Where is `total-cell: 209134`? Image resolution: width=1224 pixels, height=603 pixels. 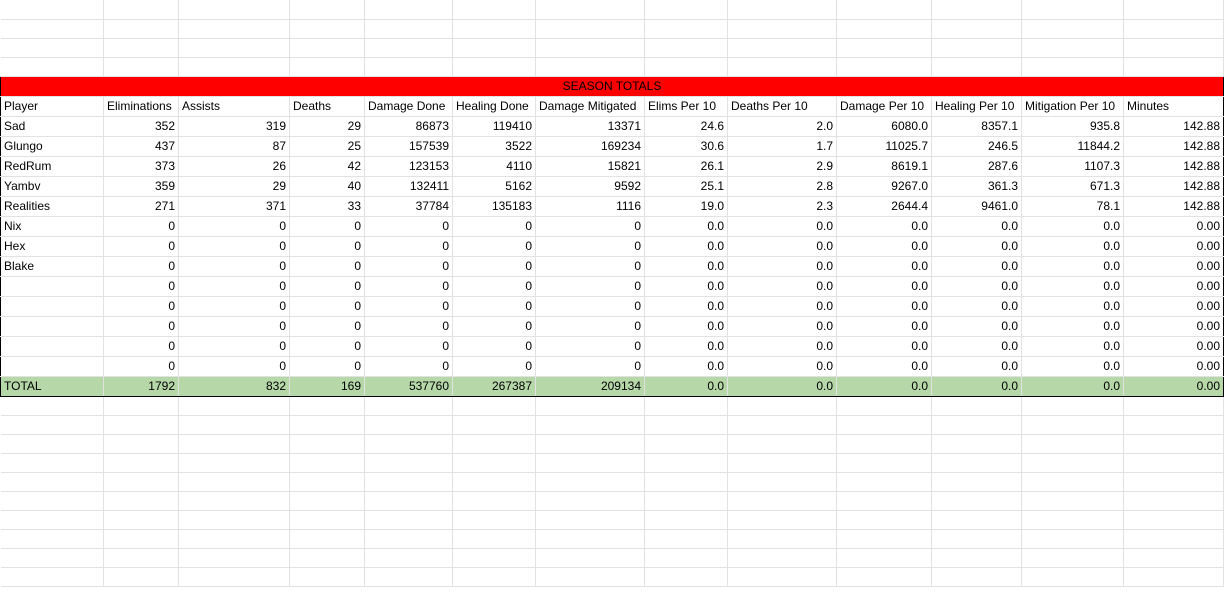
total-cell: 209134 is located at coordinates (590, 386).